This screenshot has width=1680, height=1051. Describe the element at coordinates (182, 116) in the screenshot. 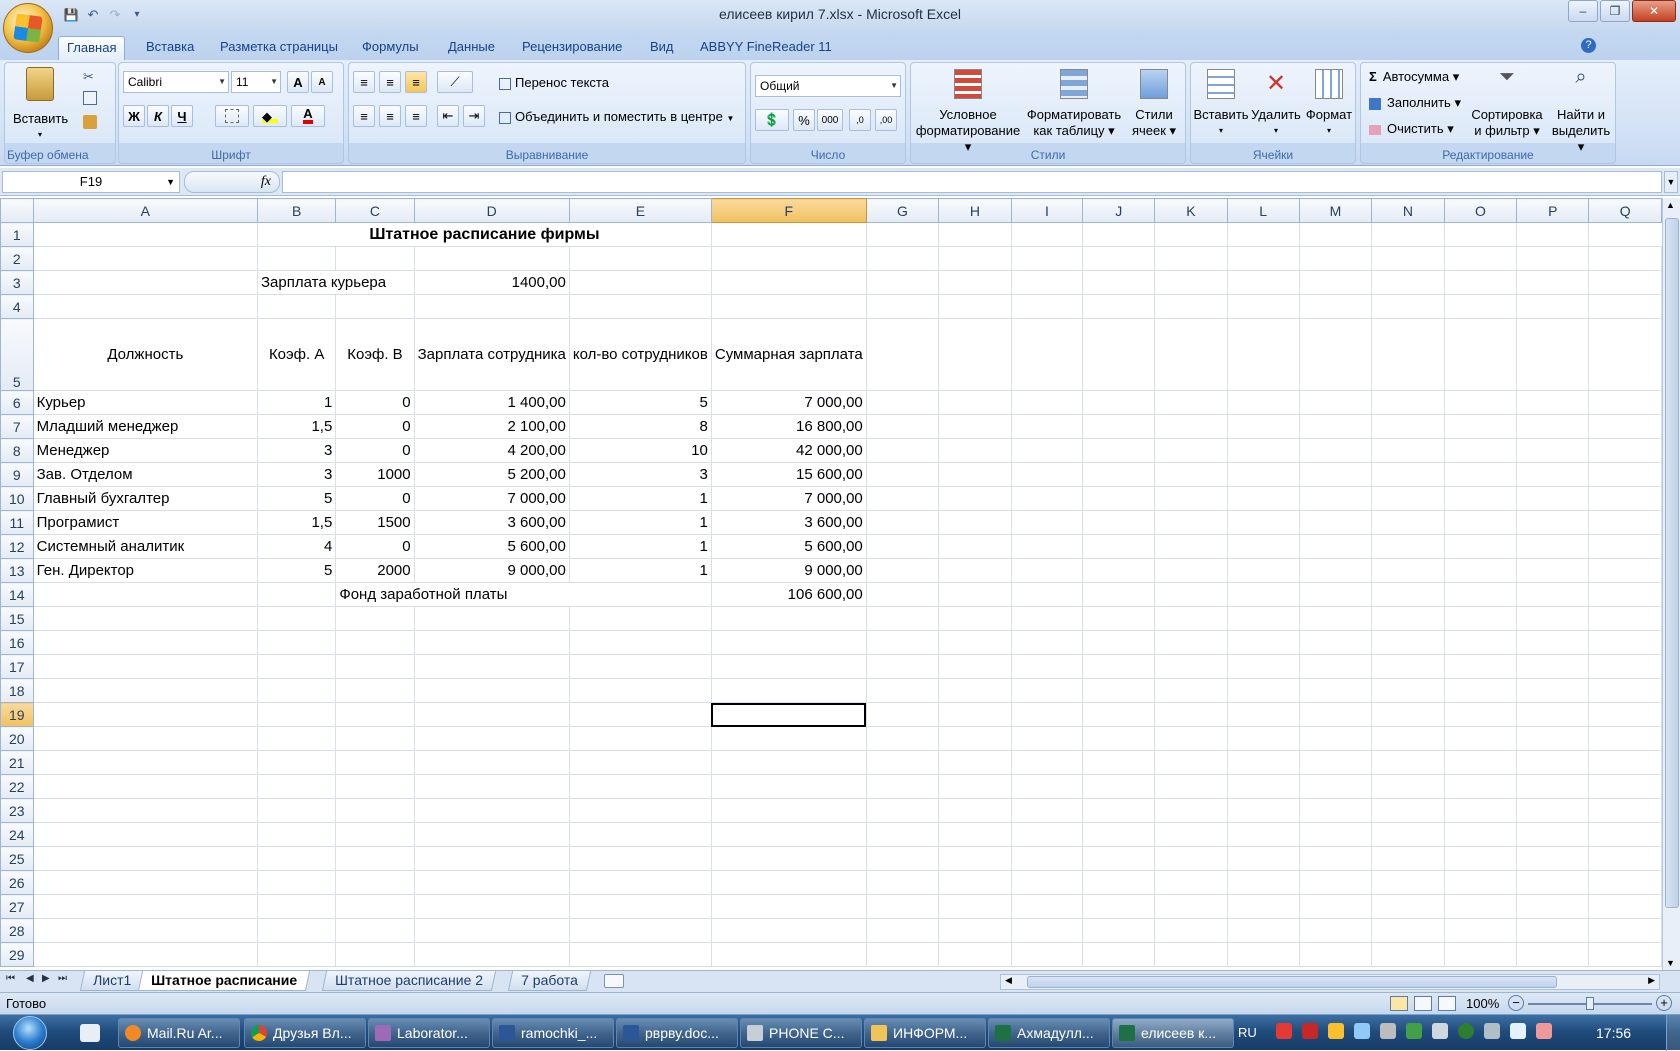

I see `underline-button: Ч` at that location.